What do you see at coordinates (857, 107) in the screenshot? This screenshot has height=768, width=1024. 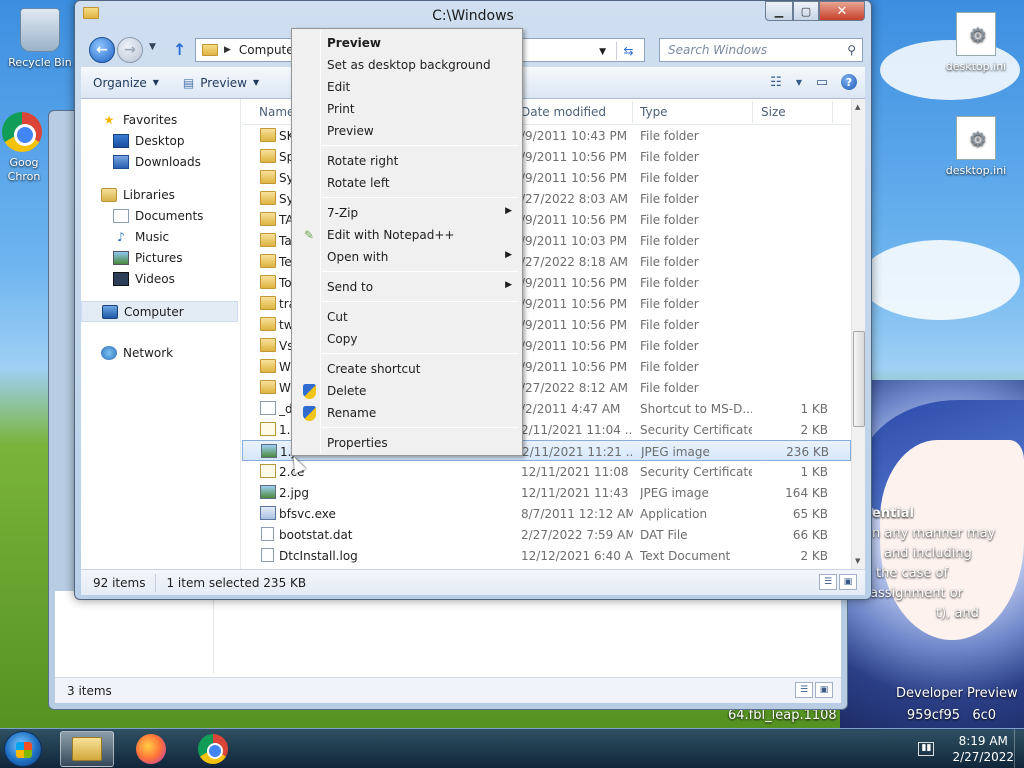 I see `scroll-up-icon: ▲` at bounding box center [857, 107].